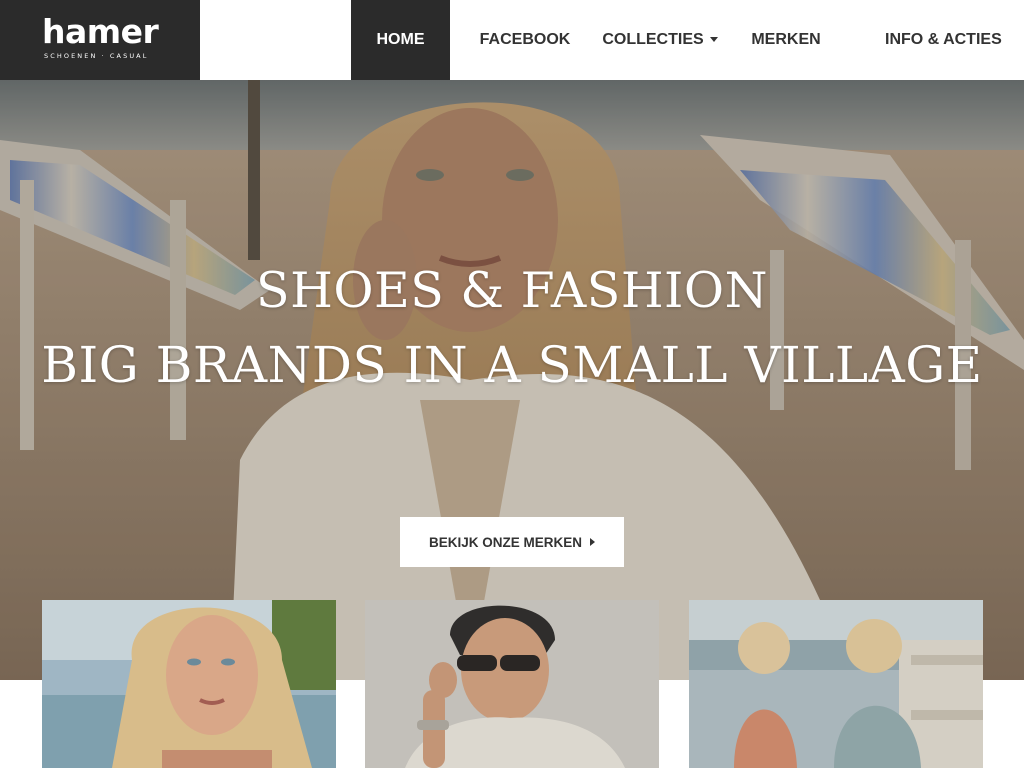 The image size is (1024, 768). I want to click on logo-wordmark: hamer, so click(100, 31).